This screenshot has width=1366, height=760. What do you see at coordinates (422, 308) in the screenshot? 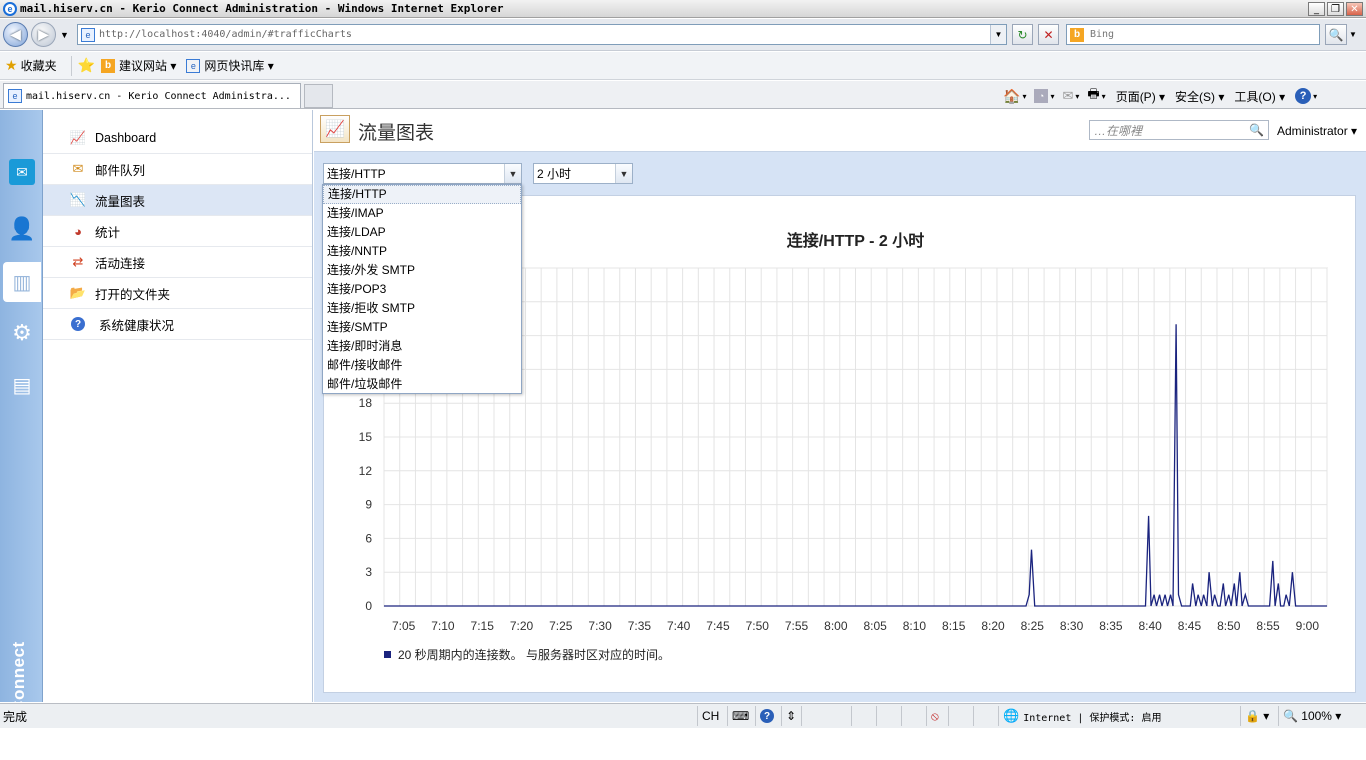
I see `dropdown-option: 连接/拒收 SMTP` at bounding box center [422, 308].